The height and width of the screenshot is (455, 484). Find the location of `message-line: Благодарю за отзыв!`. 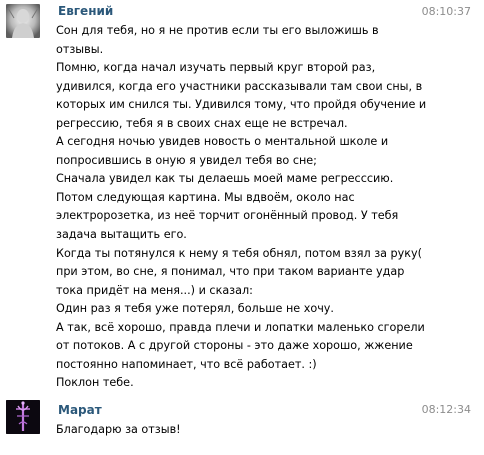

message-line: Благодарю за отзыв! is located at coordinates (118, 429).